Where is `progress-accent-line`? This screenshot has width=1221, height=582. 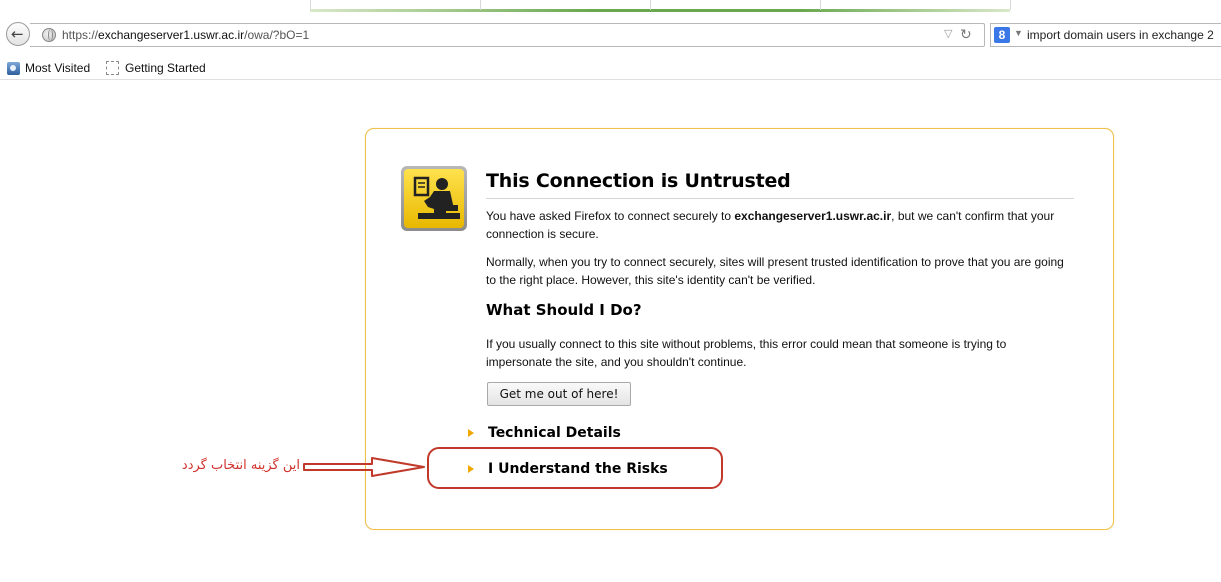
progress-accent-line is located at coordinates (660, 10).